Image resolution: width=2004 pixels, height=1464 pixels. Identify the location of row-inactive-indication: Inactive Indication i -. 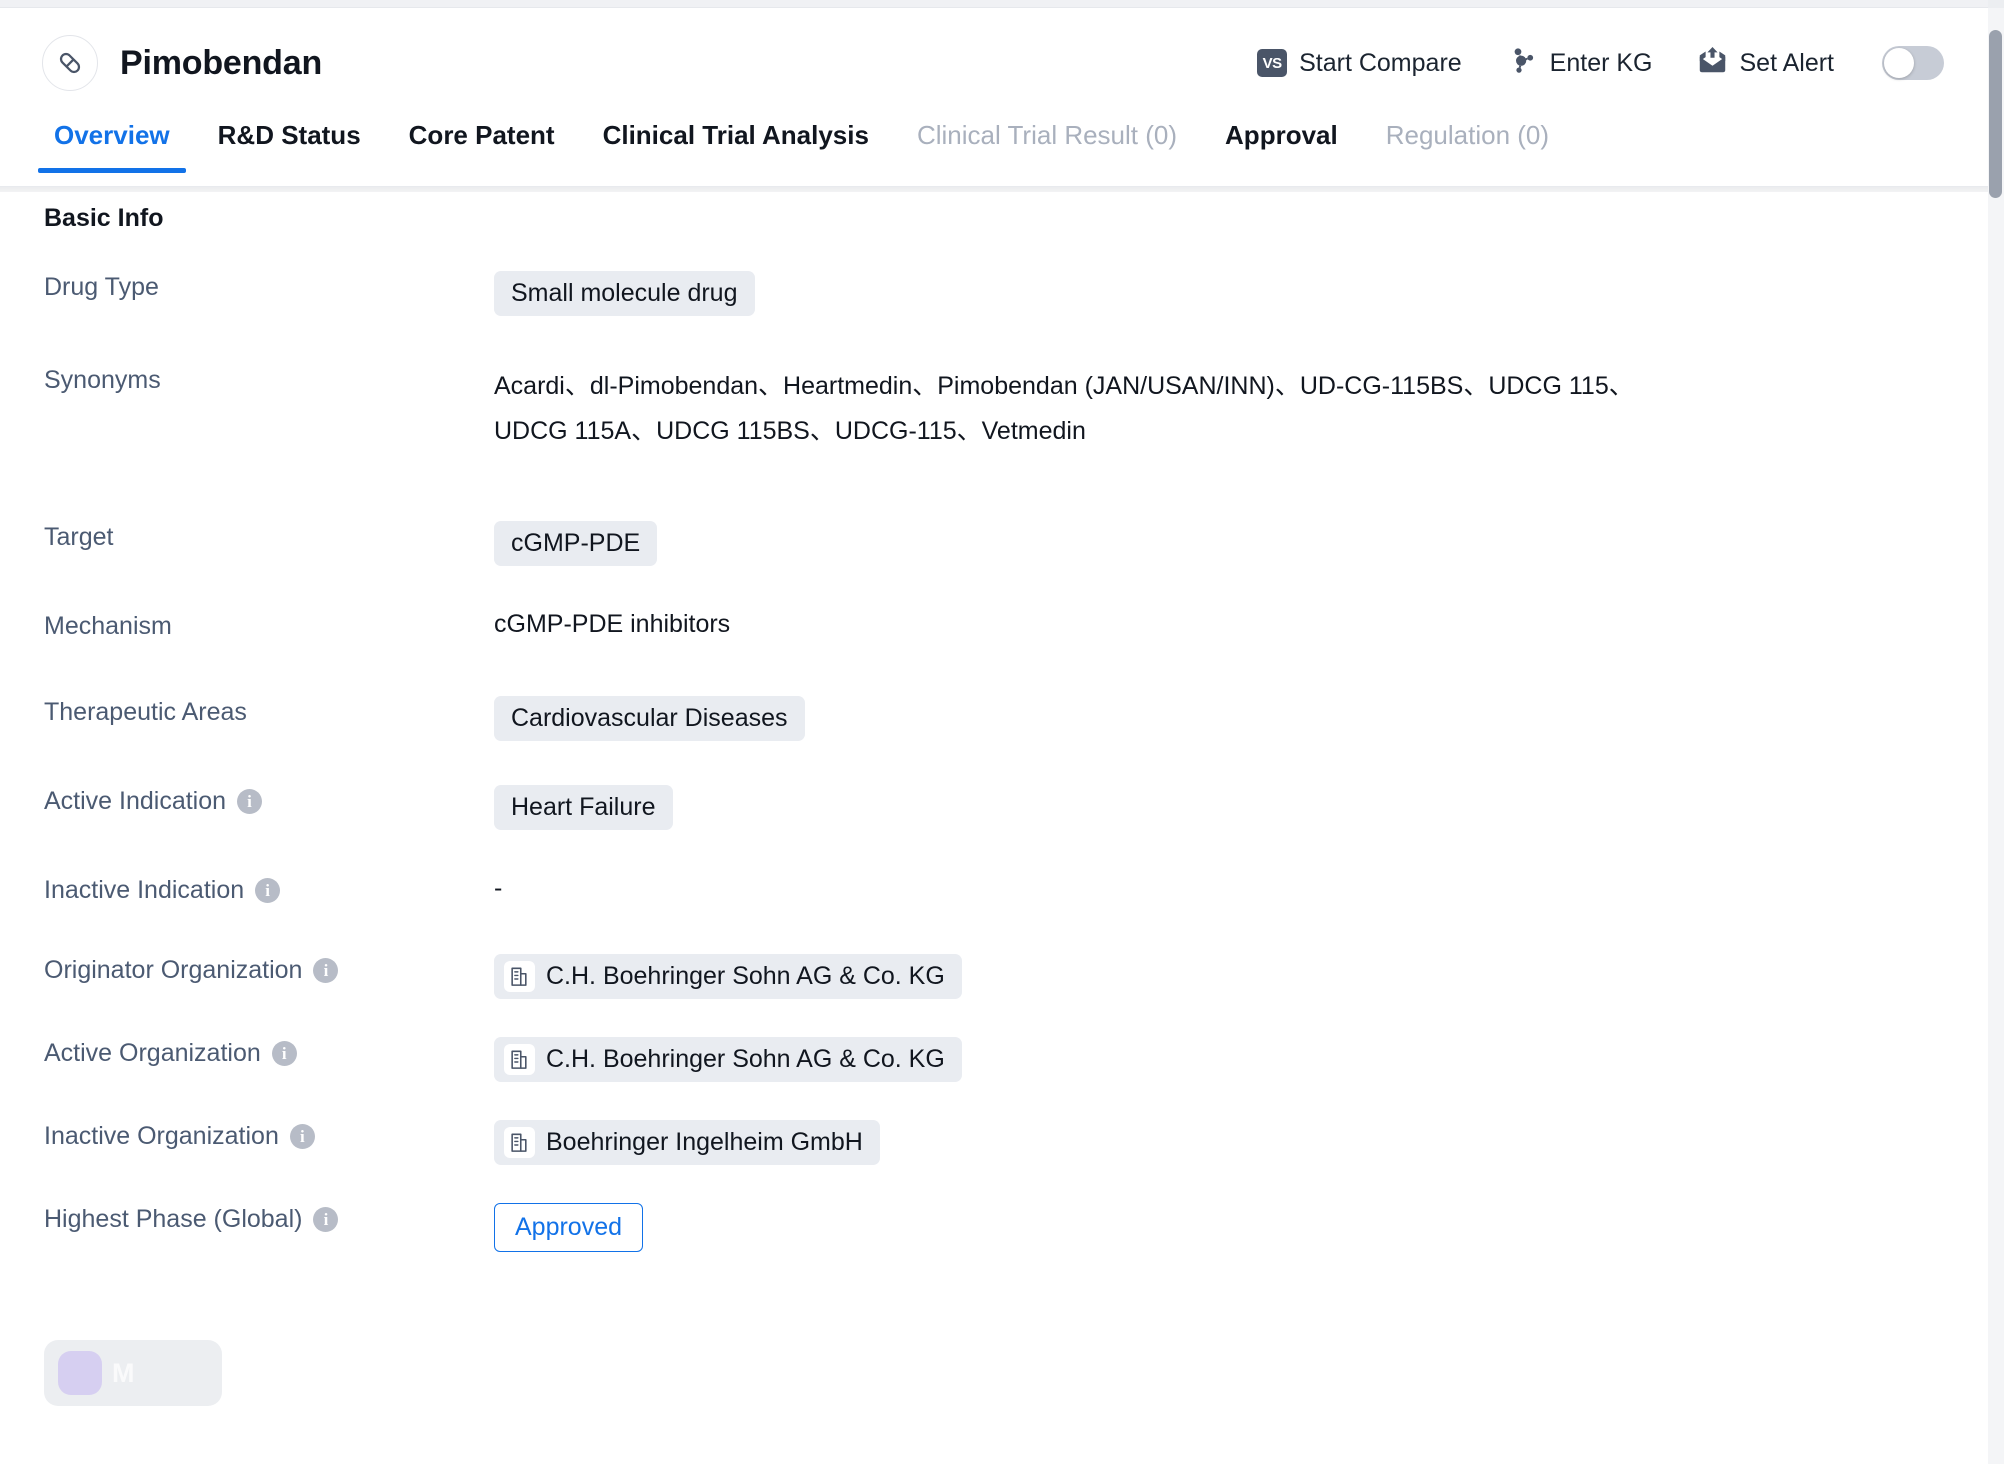
(1017, 894).